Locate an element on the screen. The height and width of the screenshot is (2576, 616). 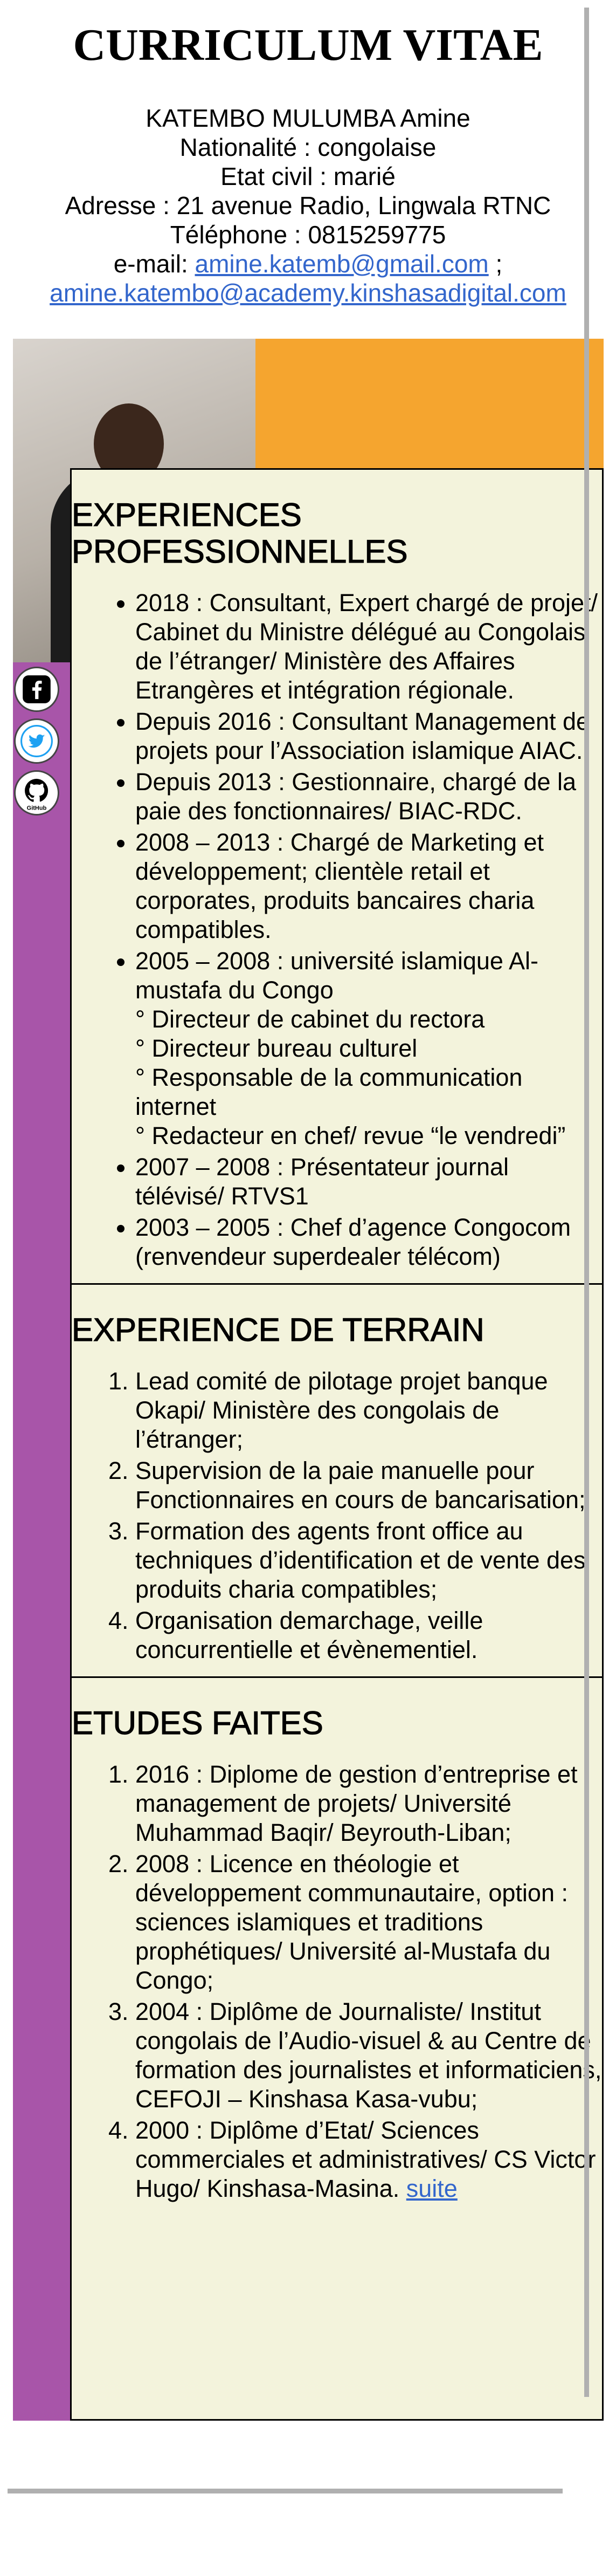
sub-item: ° Redacteur en chef/ revue “le vendredi” is located at coordinates (351, 1135).